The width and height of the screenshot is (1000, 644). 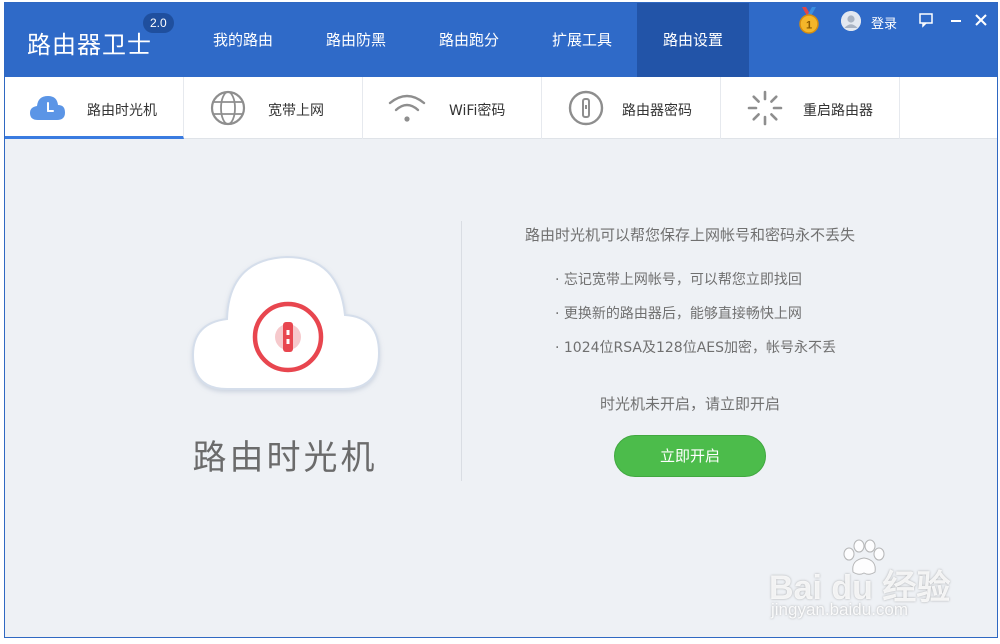 What do you see at coordinates (838, 111) in the screenshot?
I see `tool-tab-label: 重启路由器` at bounding box center [838, 111].